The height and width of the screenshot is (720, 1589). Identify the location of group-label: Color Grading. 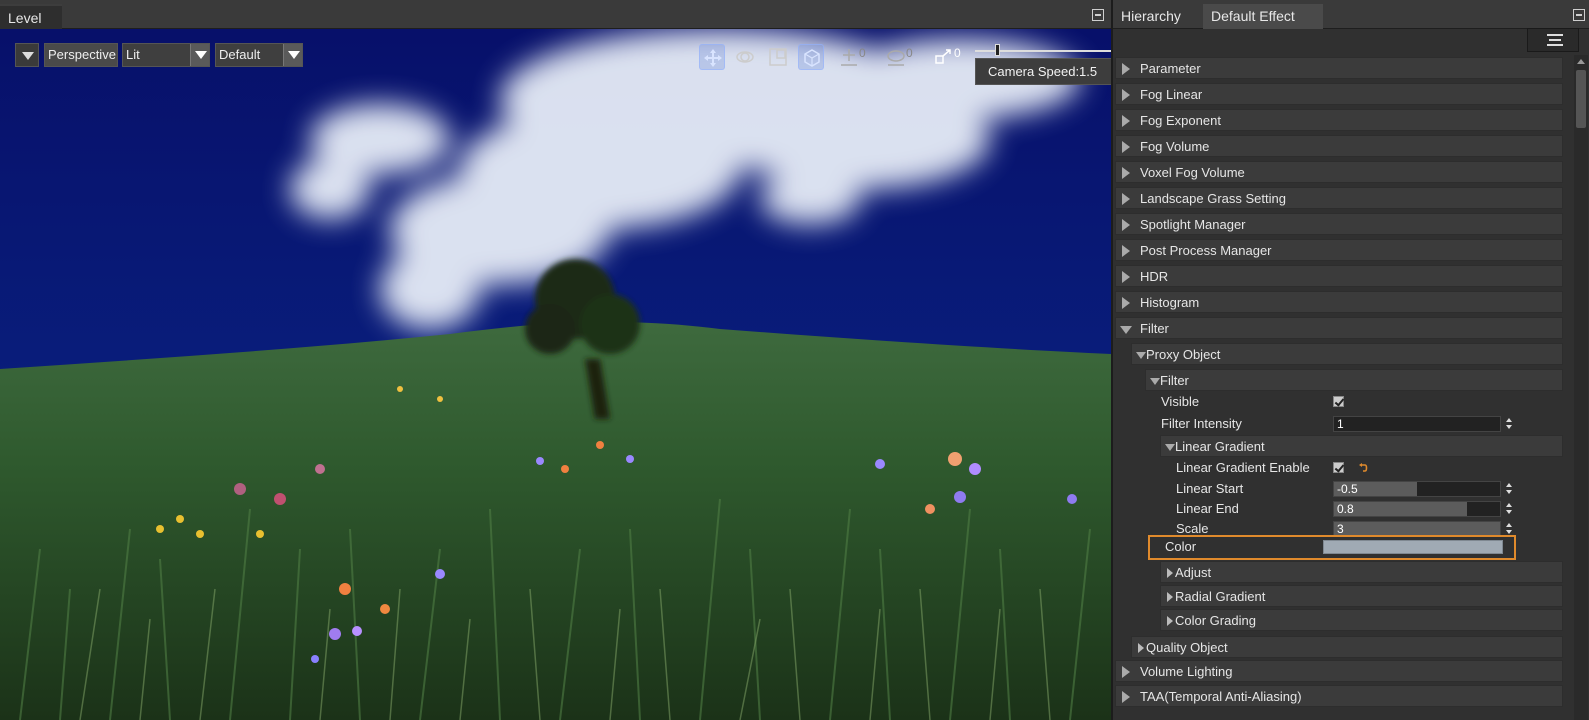
(1215, 620).